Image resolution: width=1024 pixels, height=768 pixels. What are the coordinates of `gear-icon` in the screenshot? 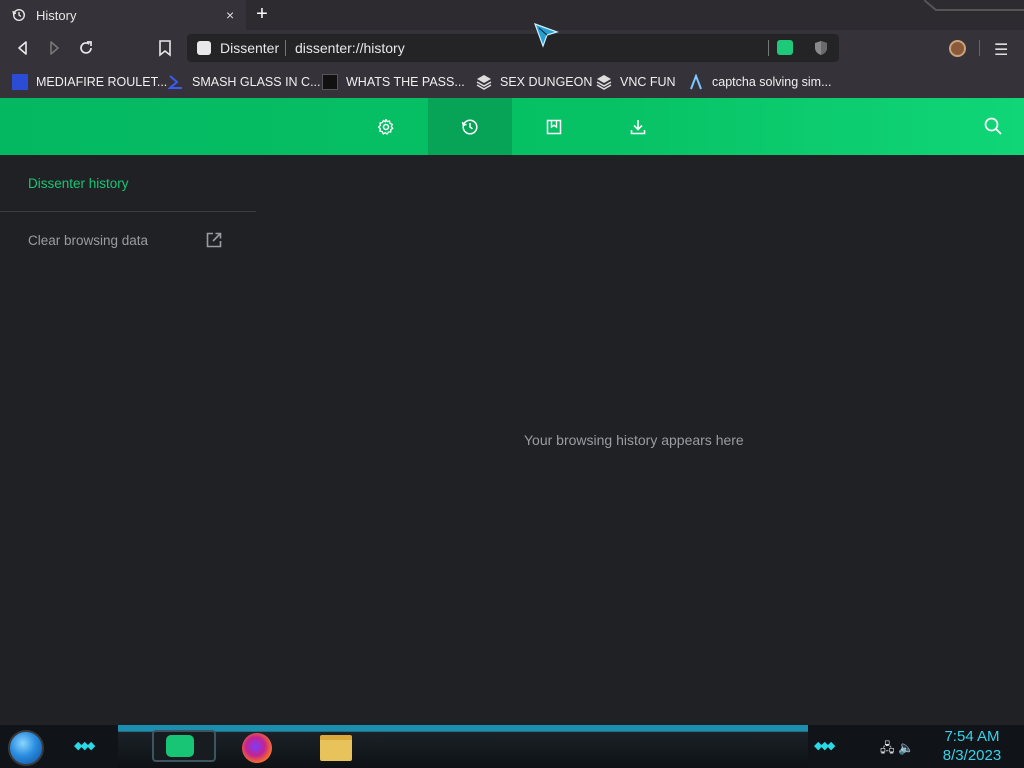 It's located at (385, 126).